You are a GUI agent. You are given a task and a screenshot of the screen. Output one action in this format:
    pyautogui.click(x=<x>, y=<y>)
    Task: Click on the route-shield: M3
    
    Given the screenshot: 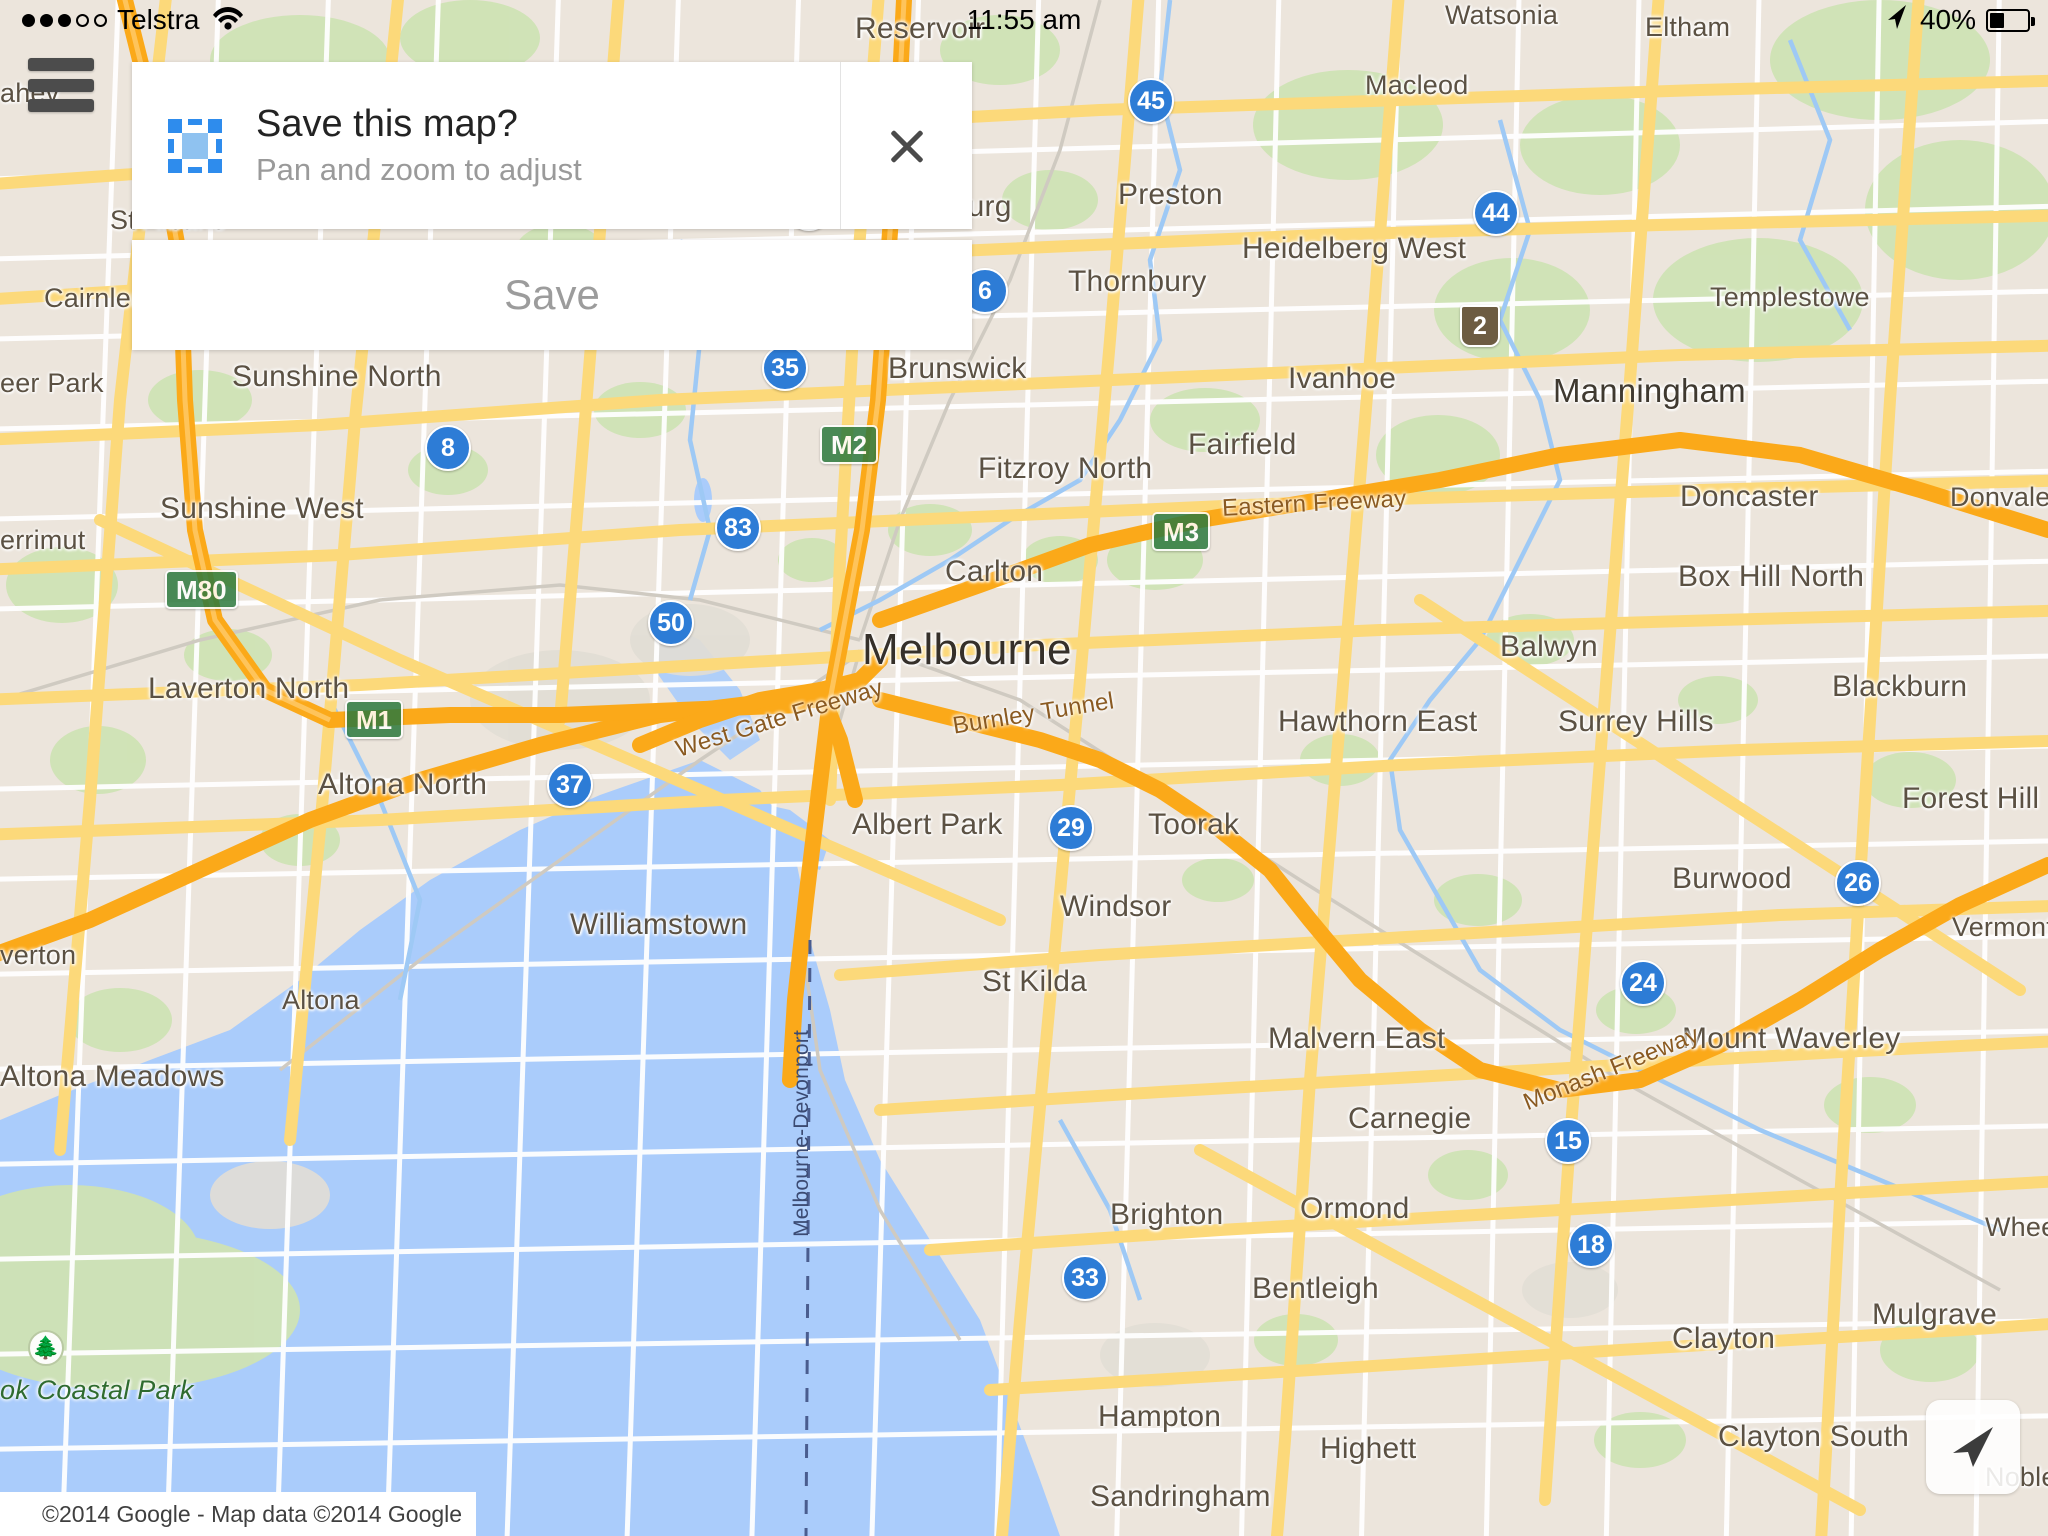 What is the action you would take?
    pyautogui.click(x=1181, y=531)
    